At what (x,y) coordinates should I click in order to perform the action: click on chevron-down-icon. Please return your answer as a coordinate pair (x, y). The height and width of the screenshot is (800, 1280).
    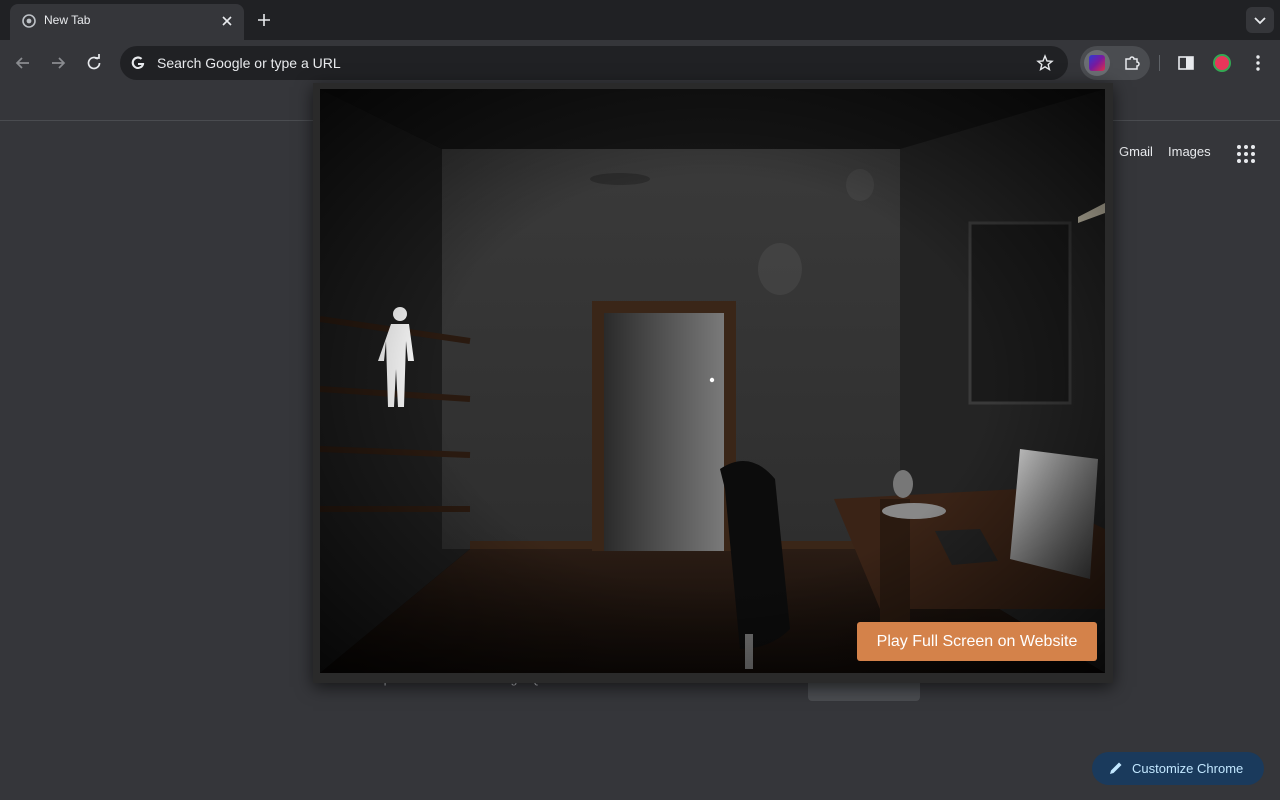
    Looking at the image, I should click on (1260, 21).